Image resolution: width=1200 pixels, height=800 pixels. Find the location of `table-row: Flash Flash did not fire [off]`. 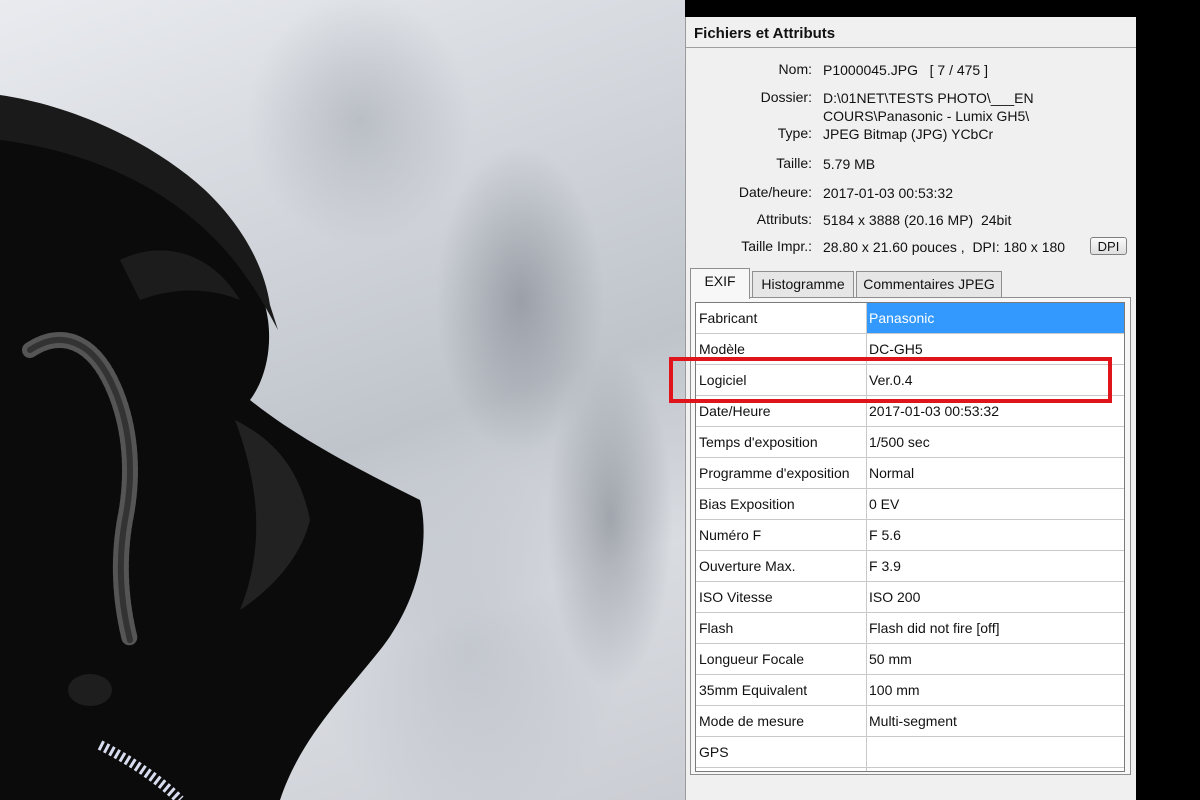

table-row: Flash Flash did not fire [off] is located at coordinates (910, 628).